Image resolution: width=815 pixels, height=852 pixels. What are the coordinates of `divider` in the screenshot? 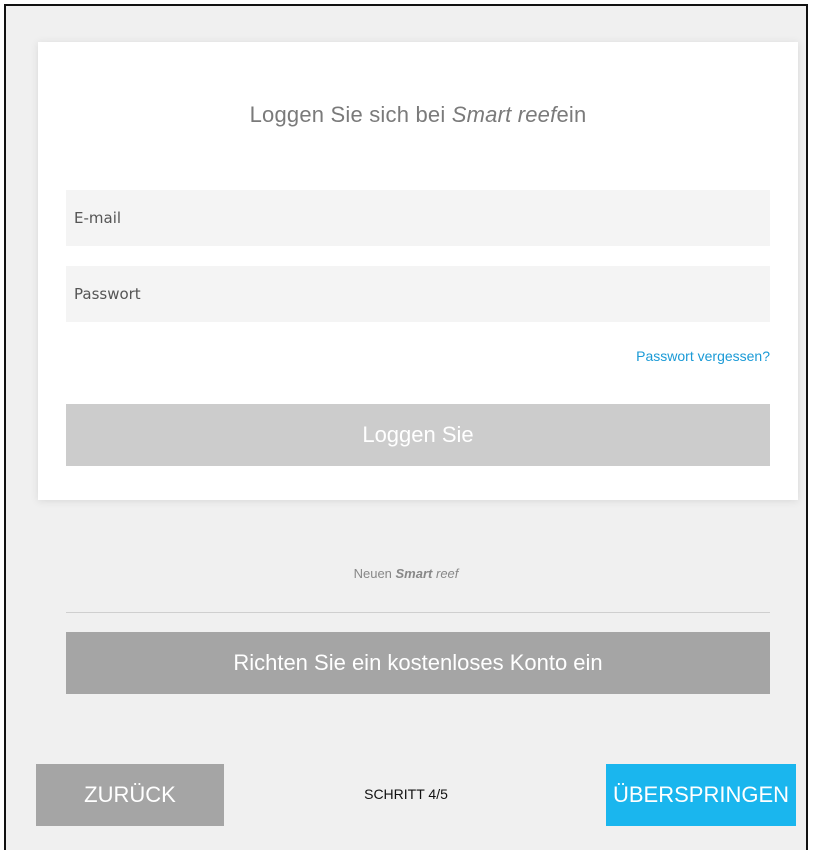 It's located at (418, 612).